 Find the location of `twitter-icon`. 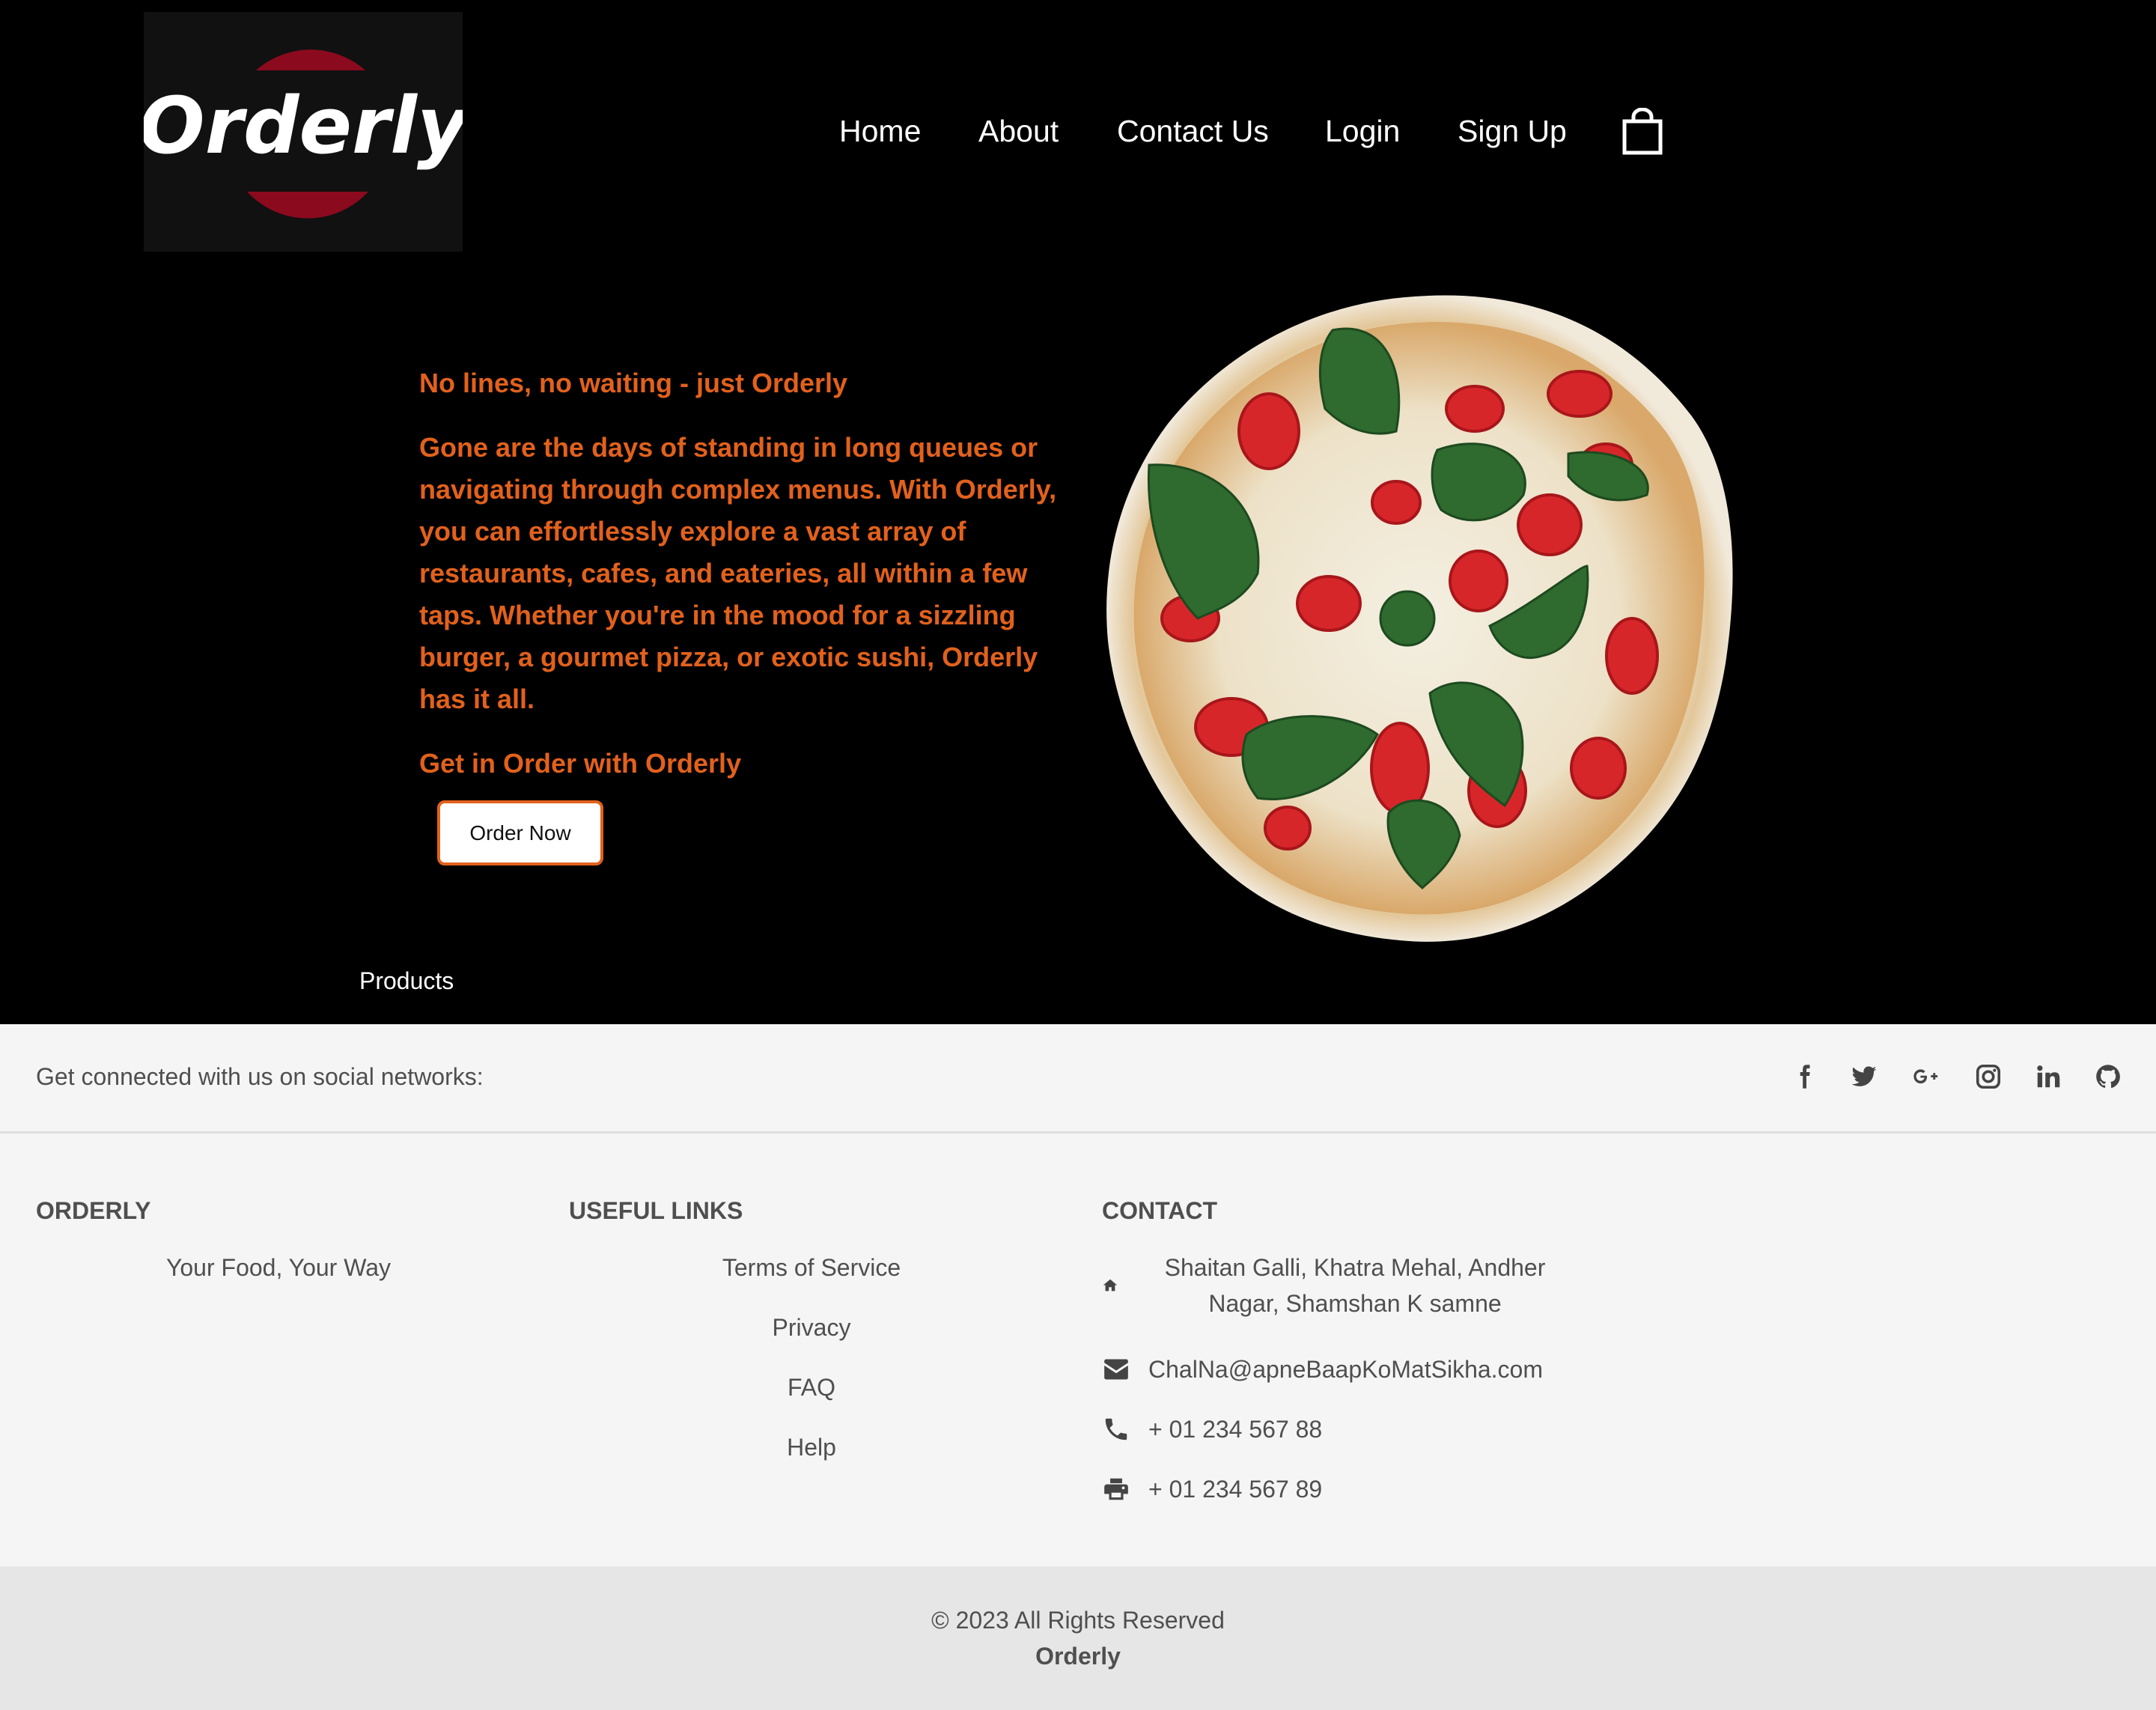

twitter-icon is located at coordinates (1864, 1077).